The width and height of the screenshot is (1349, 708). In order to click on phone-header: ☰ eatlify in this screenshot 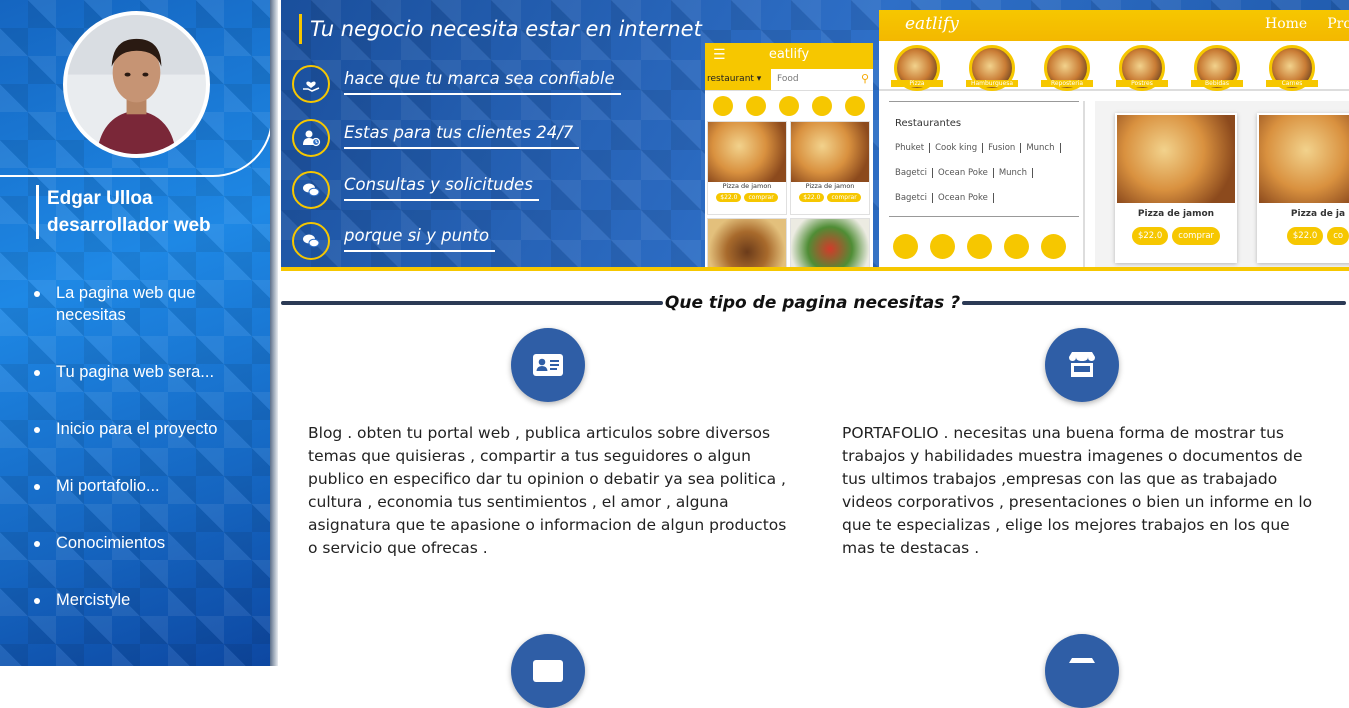, I will do `click(789, 56)`.